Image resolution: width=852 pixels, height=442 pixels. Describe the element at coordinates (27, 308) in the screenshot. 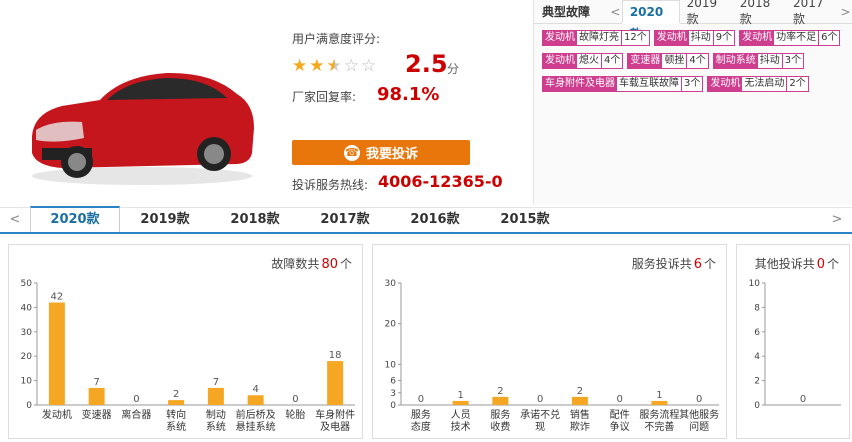

I see `y-tick-label: 40` at that location.